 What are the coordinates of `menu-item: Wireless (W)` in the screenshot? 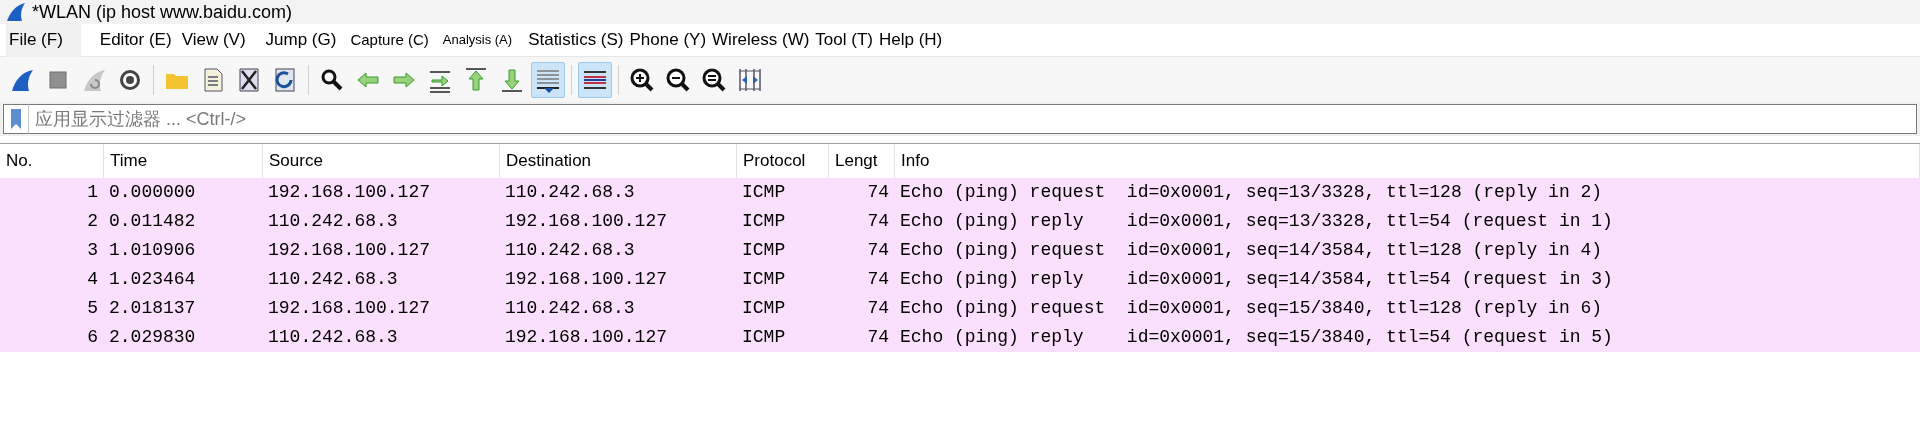 It's located at (761, 40).